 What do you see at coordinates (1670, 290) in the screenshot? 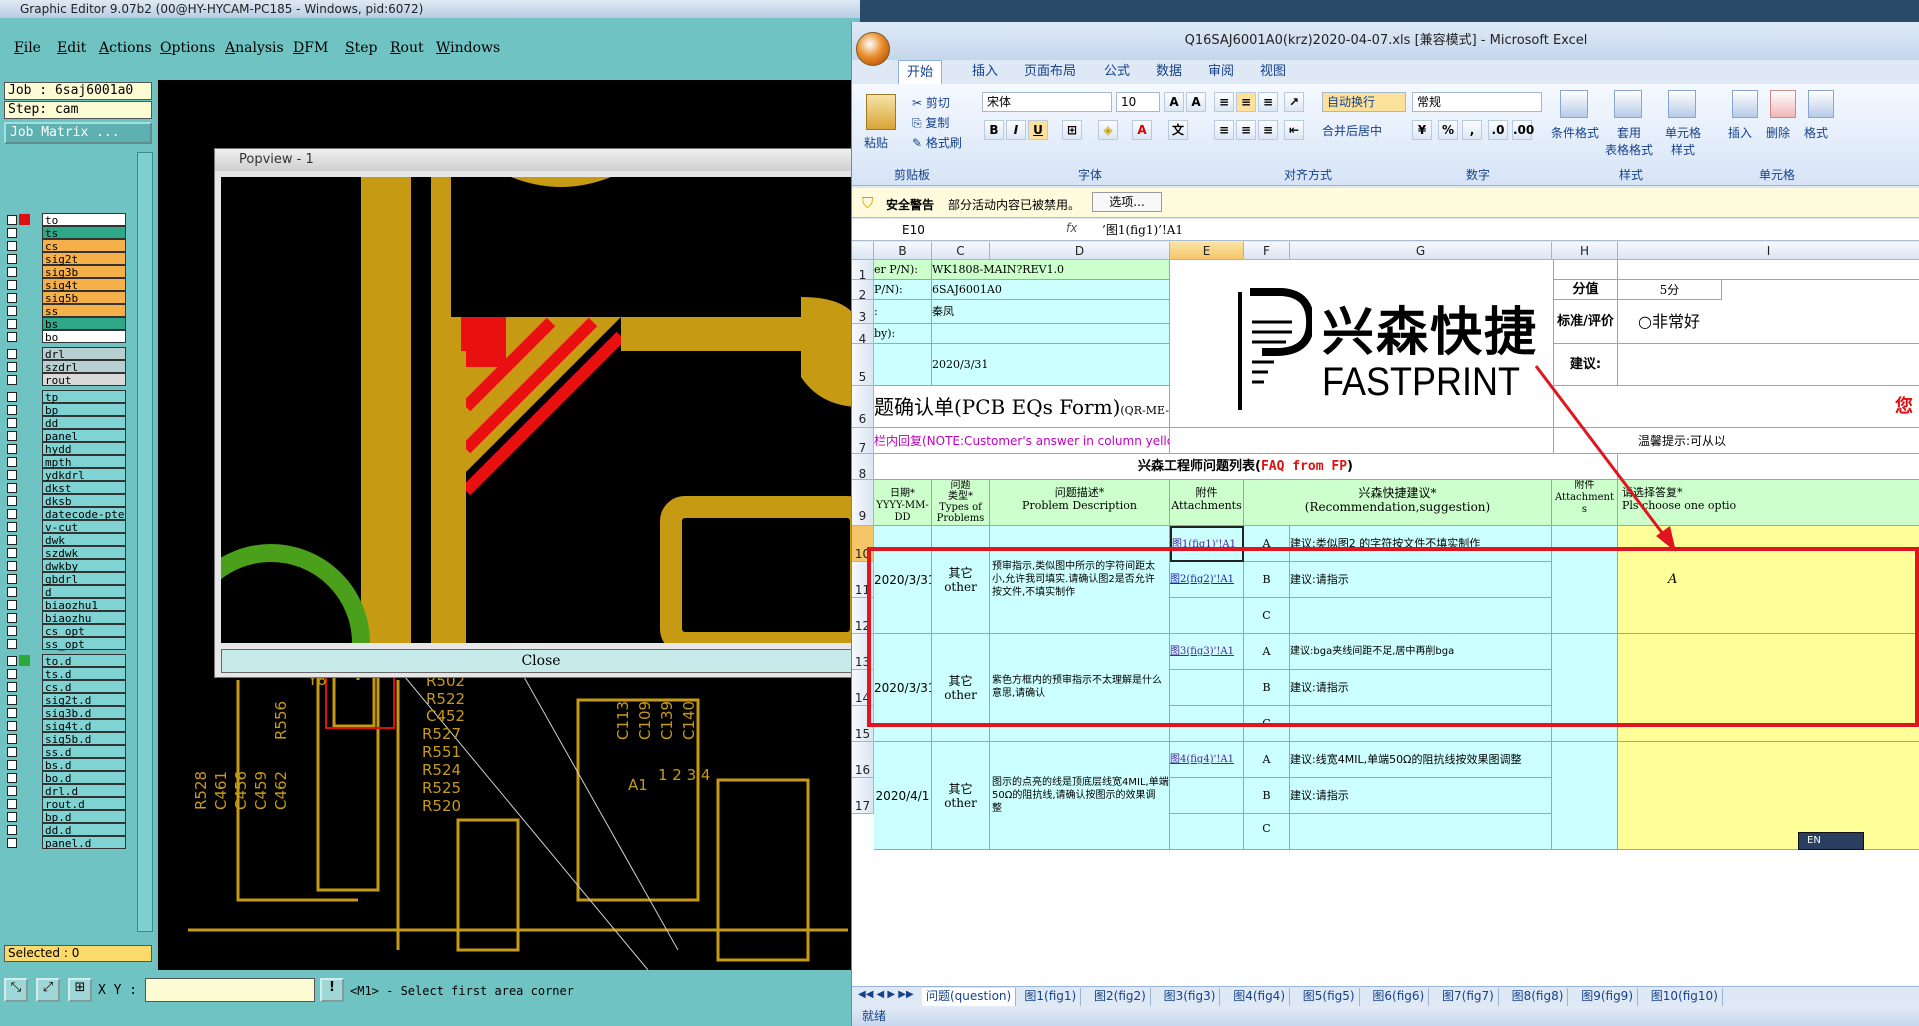
I see `score-value: 5分` at bounding box center [1670, 290].